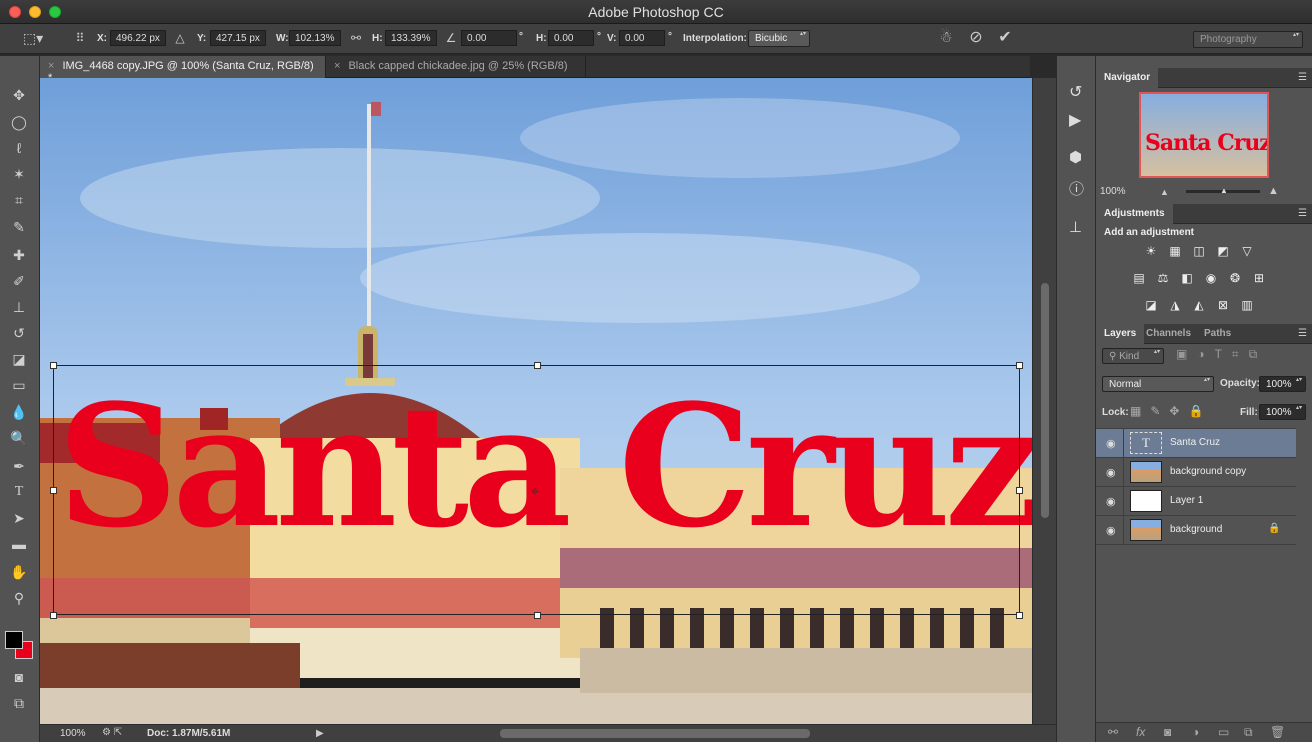  I want to click on threshold-icon: ◭, so click(1199, 305).